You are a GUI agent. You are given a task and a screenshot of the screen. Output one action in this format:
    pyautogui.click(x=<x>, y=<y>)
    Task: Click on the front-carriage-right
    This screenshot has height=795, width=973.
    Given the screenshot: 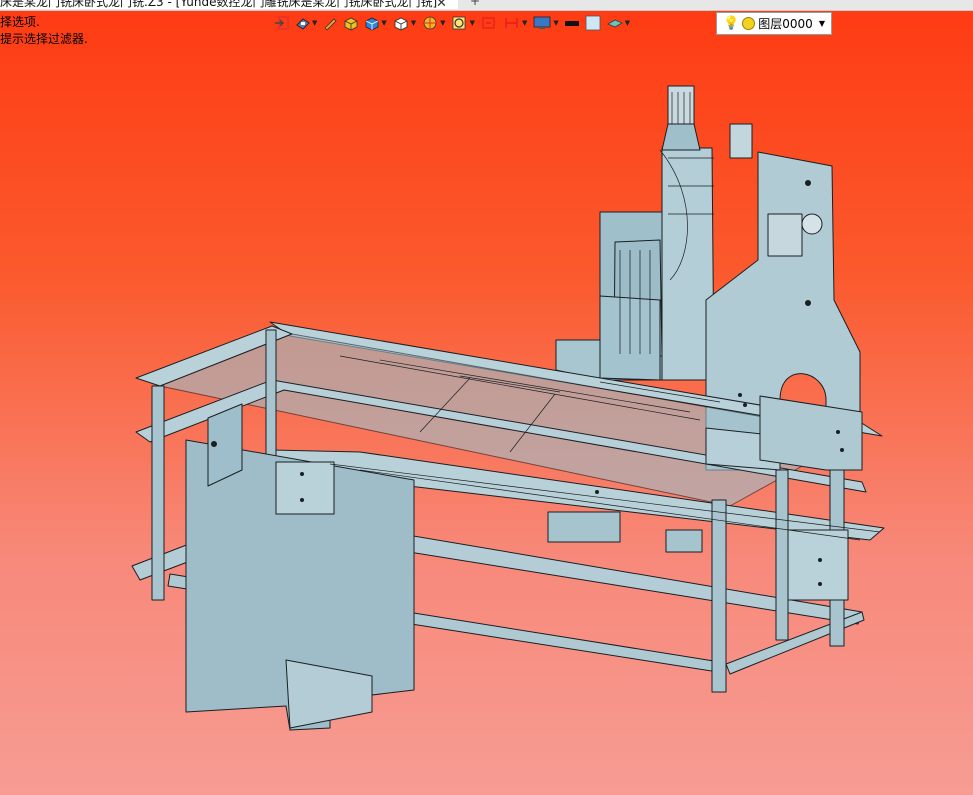 What is the action you would take?
    pyautogui.click(x=818, y=565)
    